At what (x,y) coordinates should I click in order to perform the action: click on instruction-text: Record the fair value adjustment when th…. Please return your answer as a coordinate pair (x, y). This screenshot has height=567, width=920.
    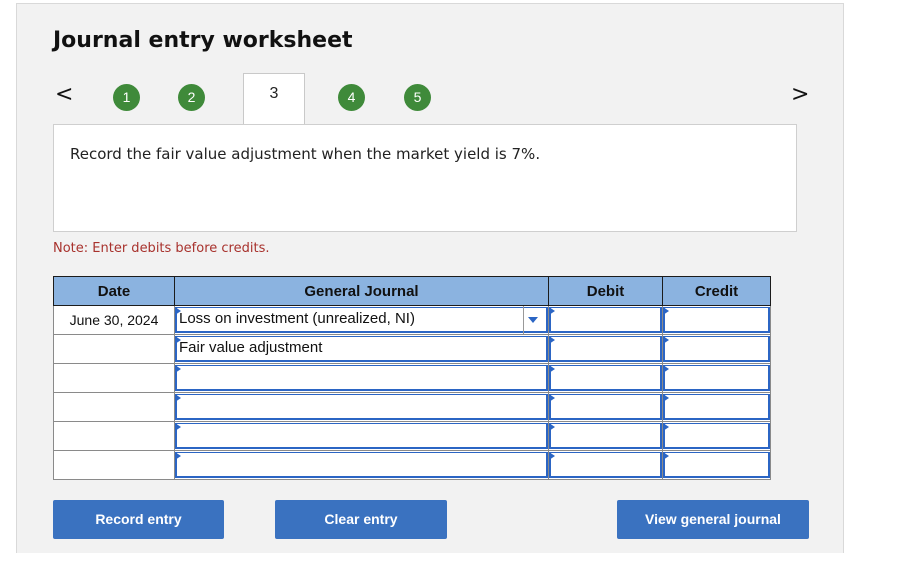
    Looking at the image, I should click on (305, 154).